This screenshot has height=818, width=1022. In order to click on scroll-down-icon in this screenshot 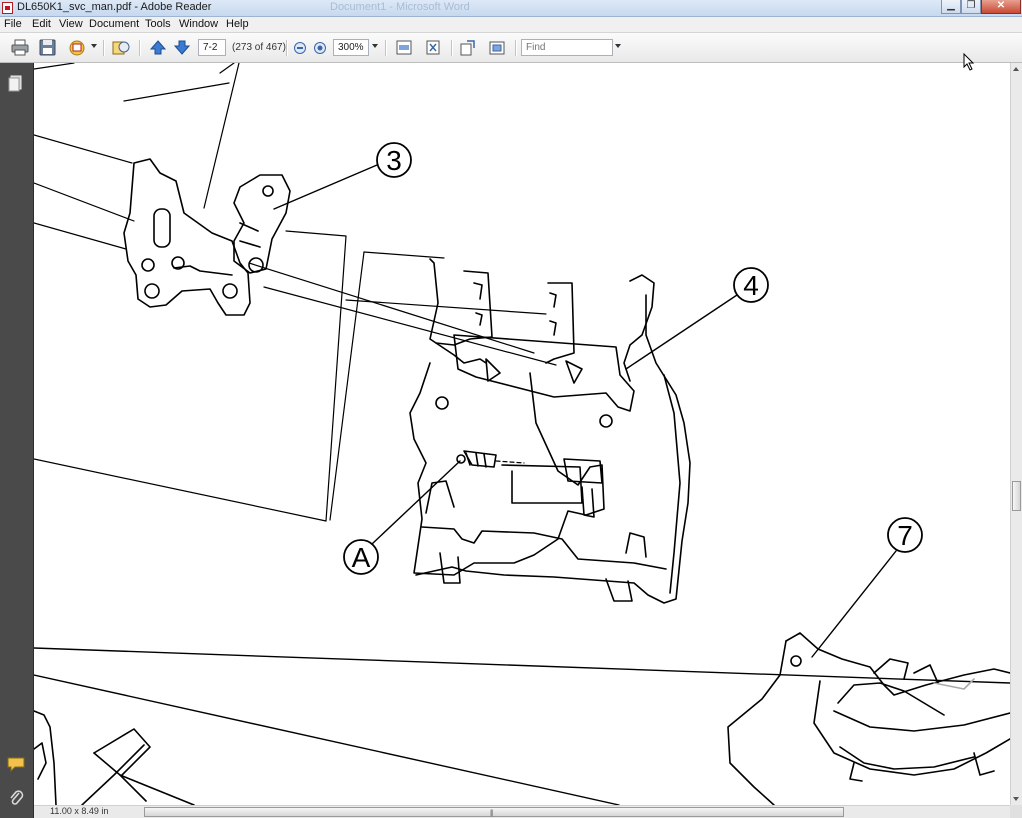, I will do `click(1016, 799)`.